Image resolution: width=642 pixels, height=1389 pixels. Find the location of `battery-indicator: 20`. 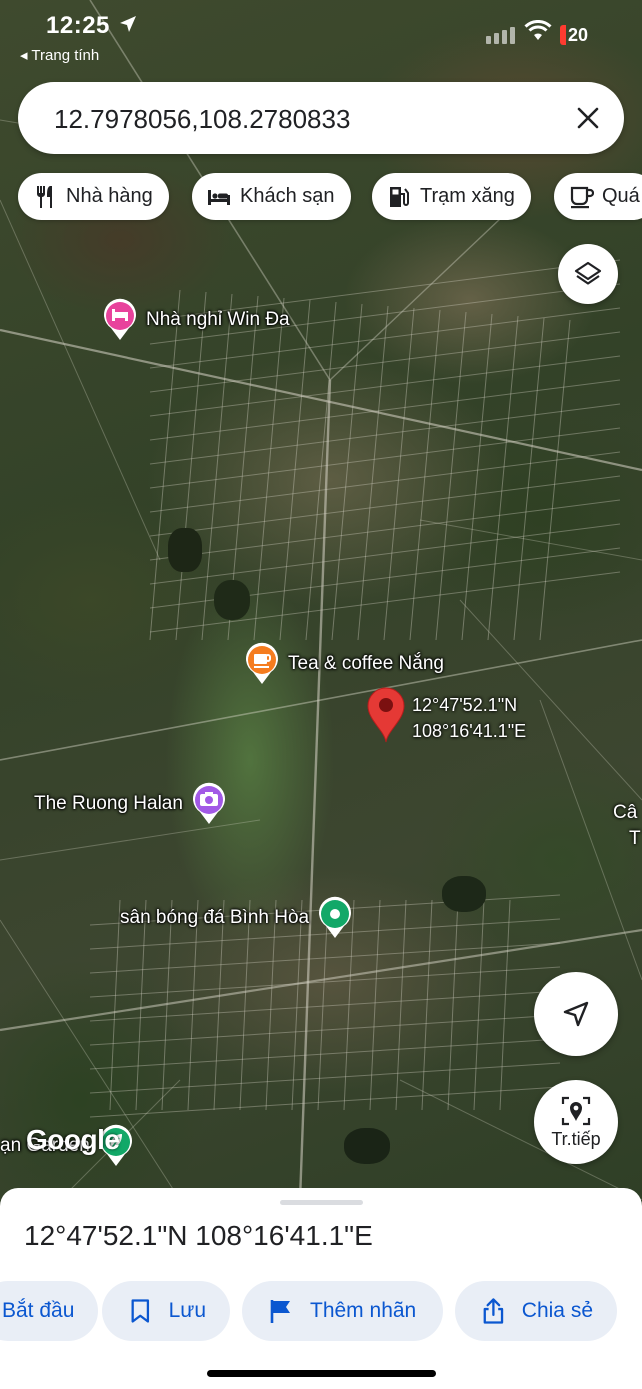

battery-indicator: 20 is located at coordinates (574, 35).